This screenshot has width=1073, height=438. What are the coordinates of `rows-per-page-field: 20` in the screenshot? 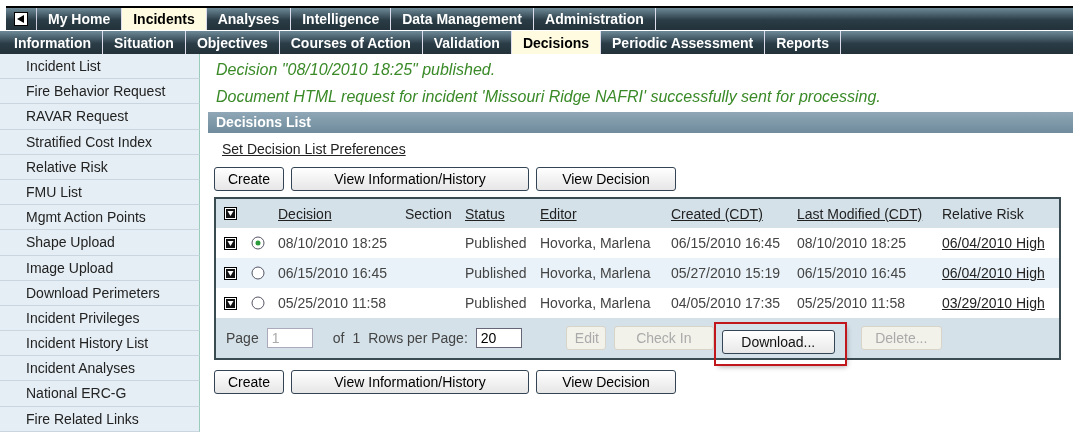 It's located at (498, 338).